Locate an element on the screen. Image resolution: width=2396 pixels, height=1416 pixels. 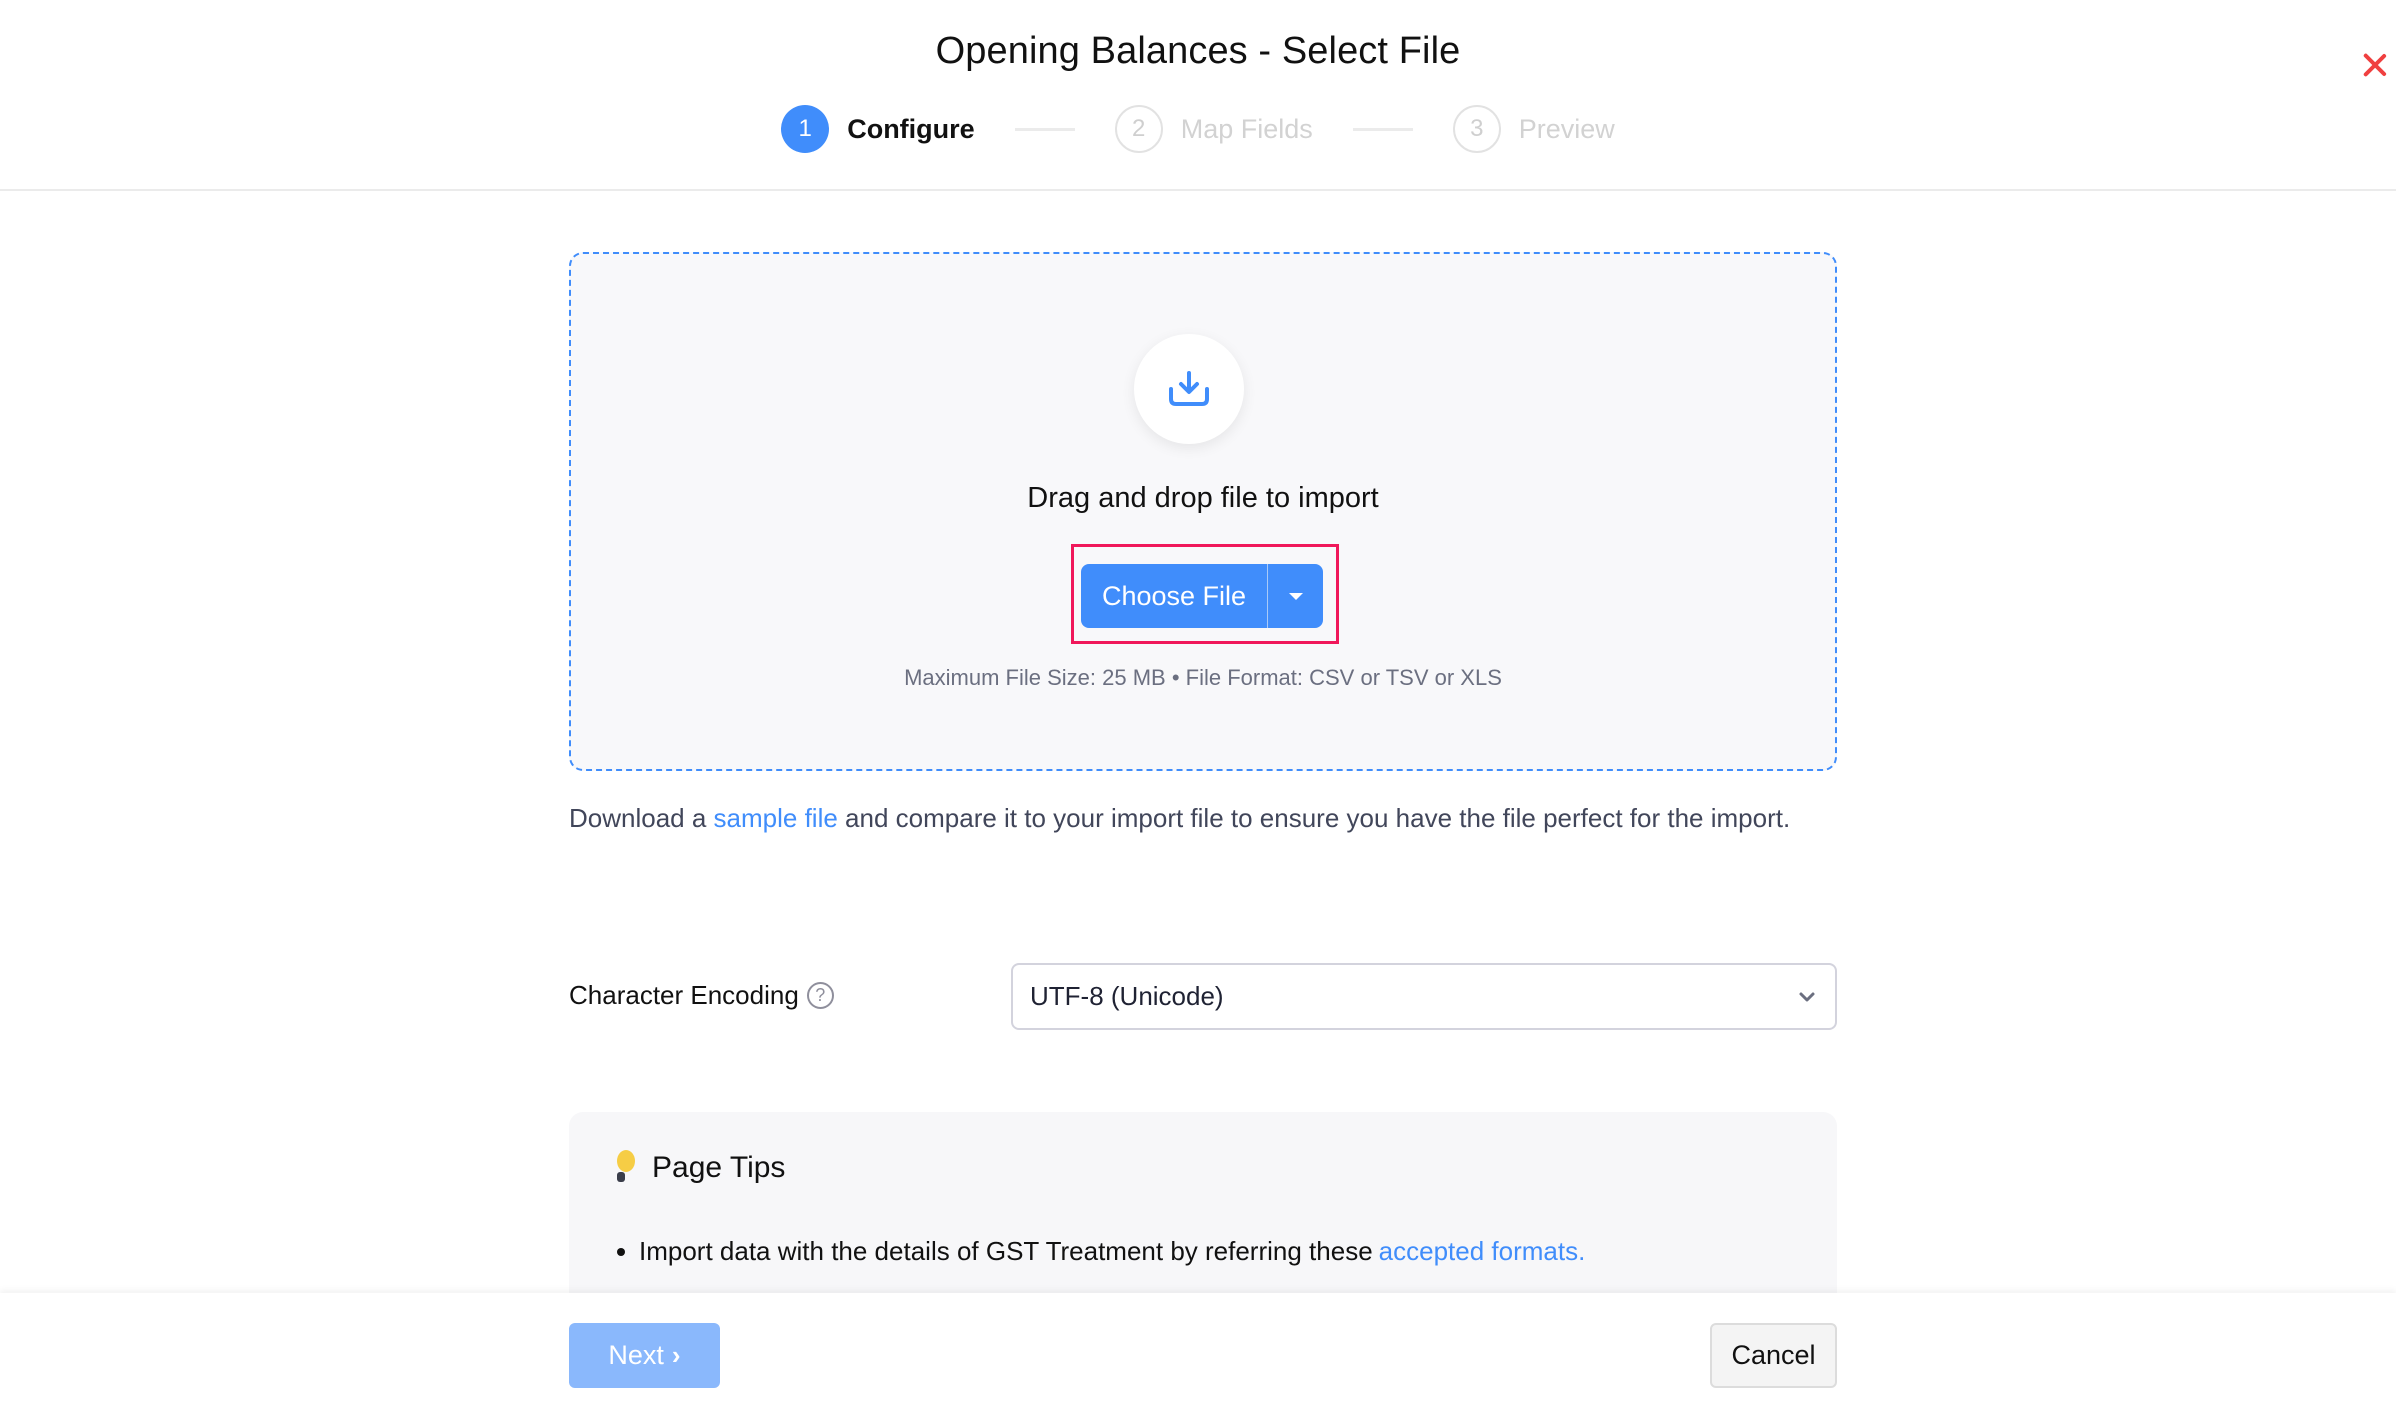
bullet is located at coordinates (621, 1251).